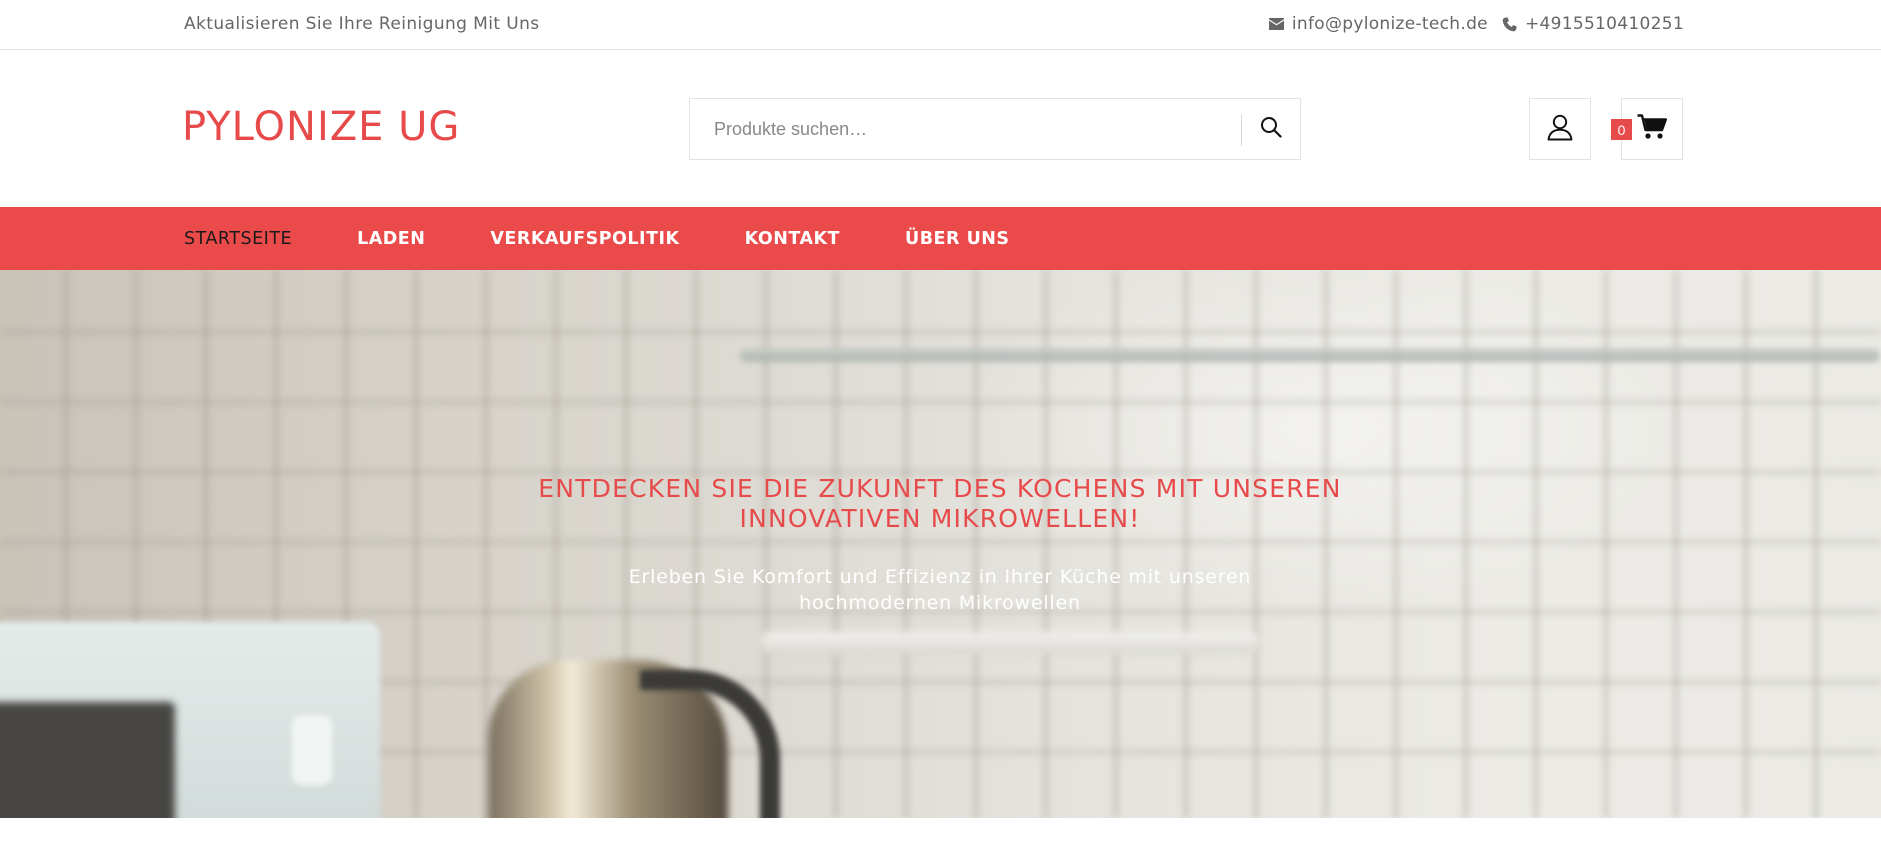  I want to click on cart-icon, so click(1652, 129).